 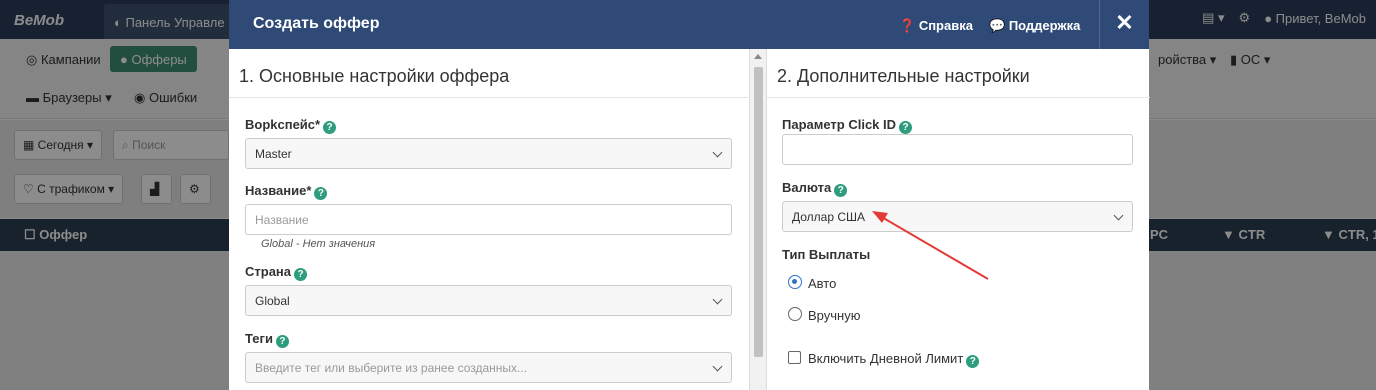 I want to click on annotation-arrow, so click(x=930, y=245).